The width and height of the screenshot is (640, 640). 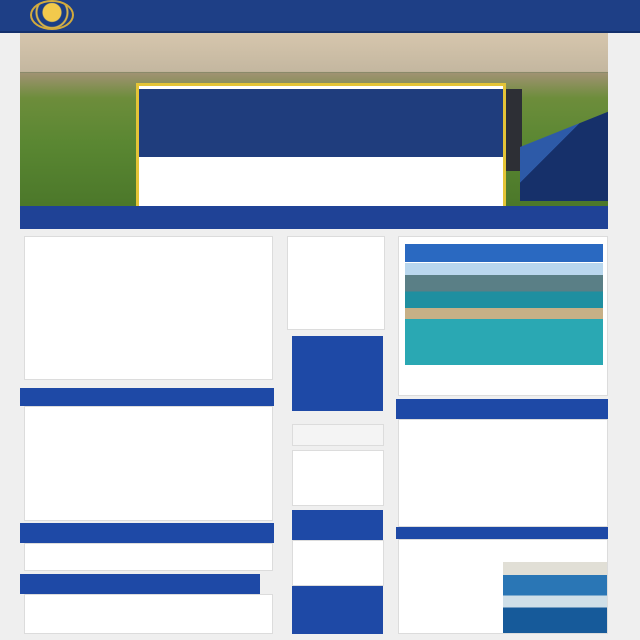 What do you see at coordinates (321, 123) in the screenshot?
I see `hero-title` at bounding box center [321, 123].